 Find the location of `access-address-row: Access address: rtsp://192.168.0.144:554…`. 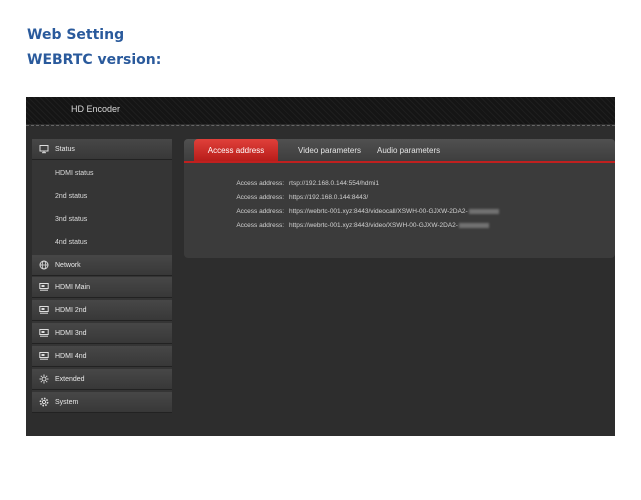

access-address-row: Access address: rtsp://192.168.0.144:554… is located at coordinates (399, 186).